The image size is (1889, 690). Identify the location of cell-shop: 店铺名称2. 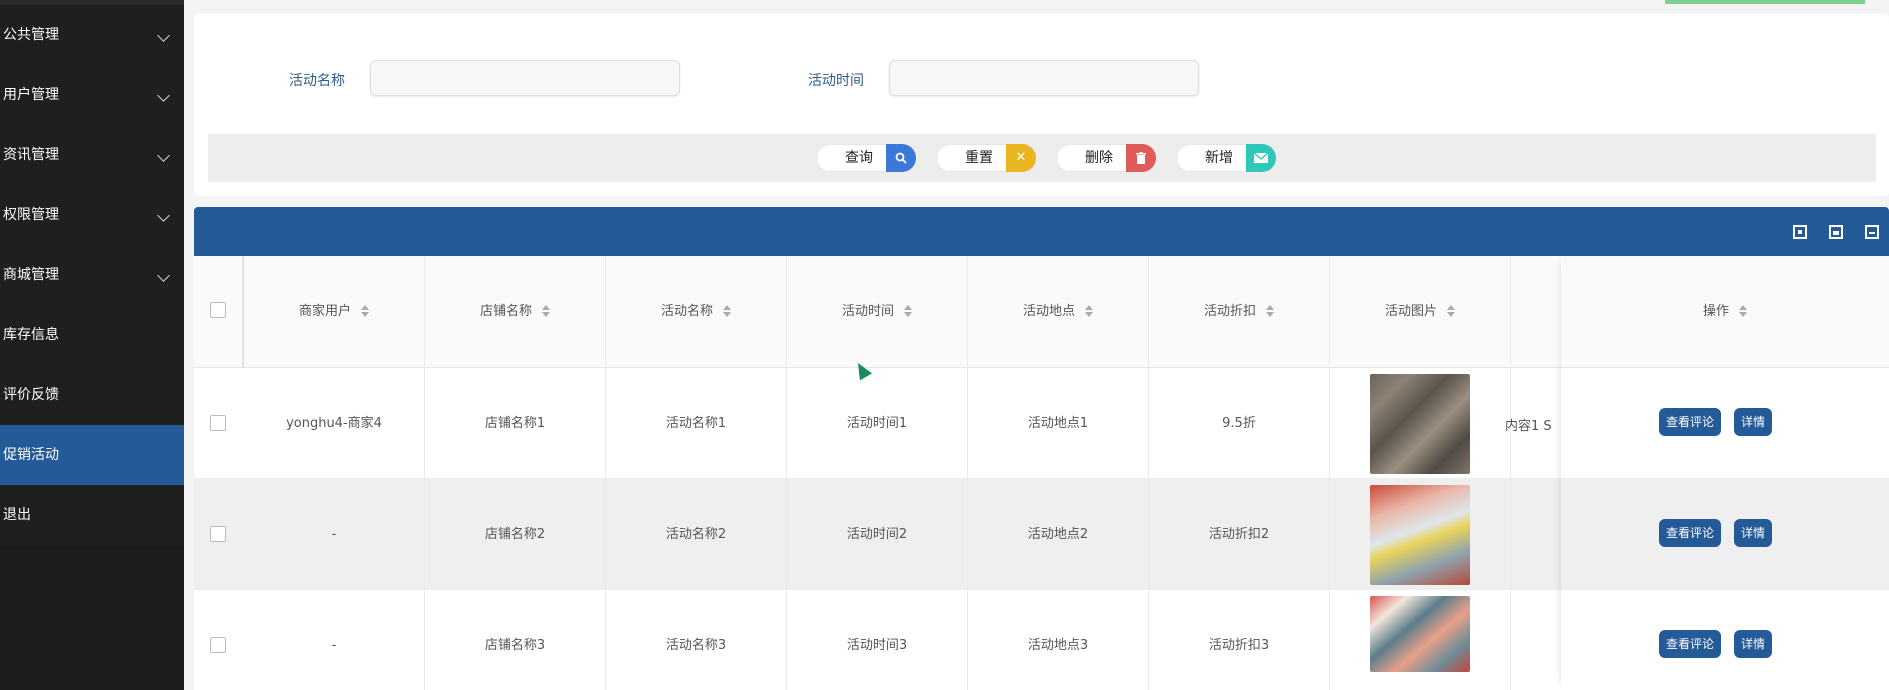
(515, 534).